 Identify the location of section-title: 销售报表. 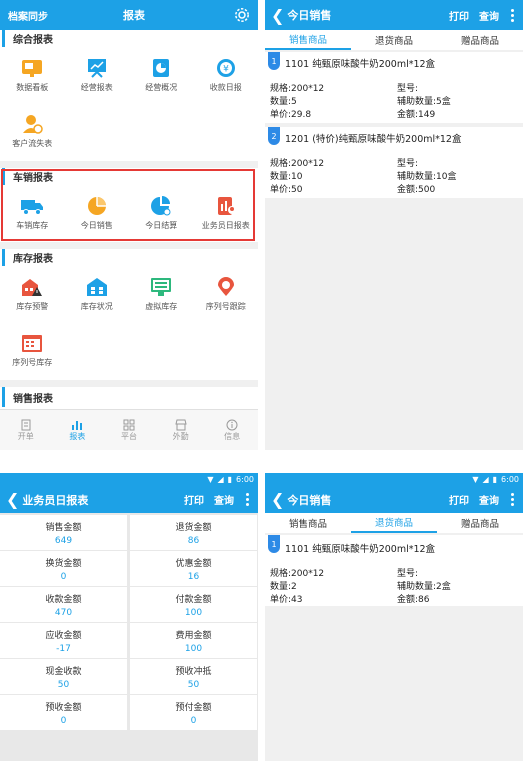
(130, 397).